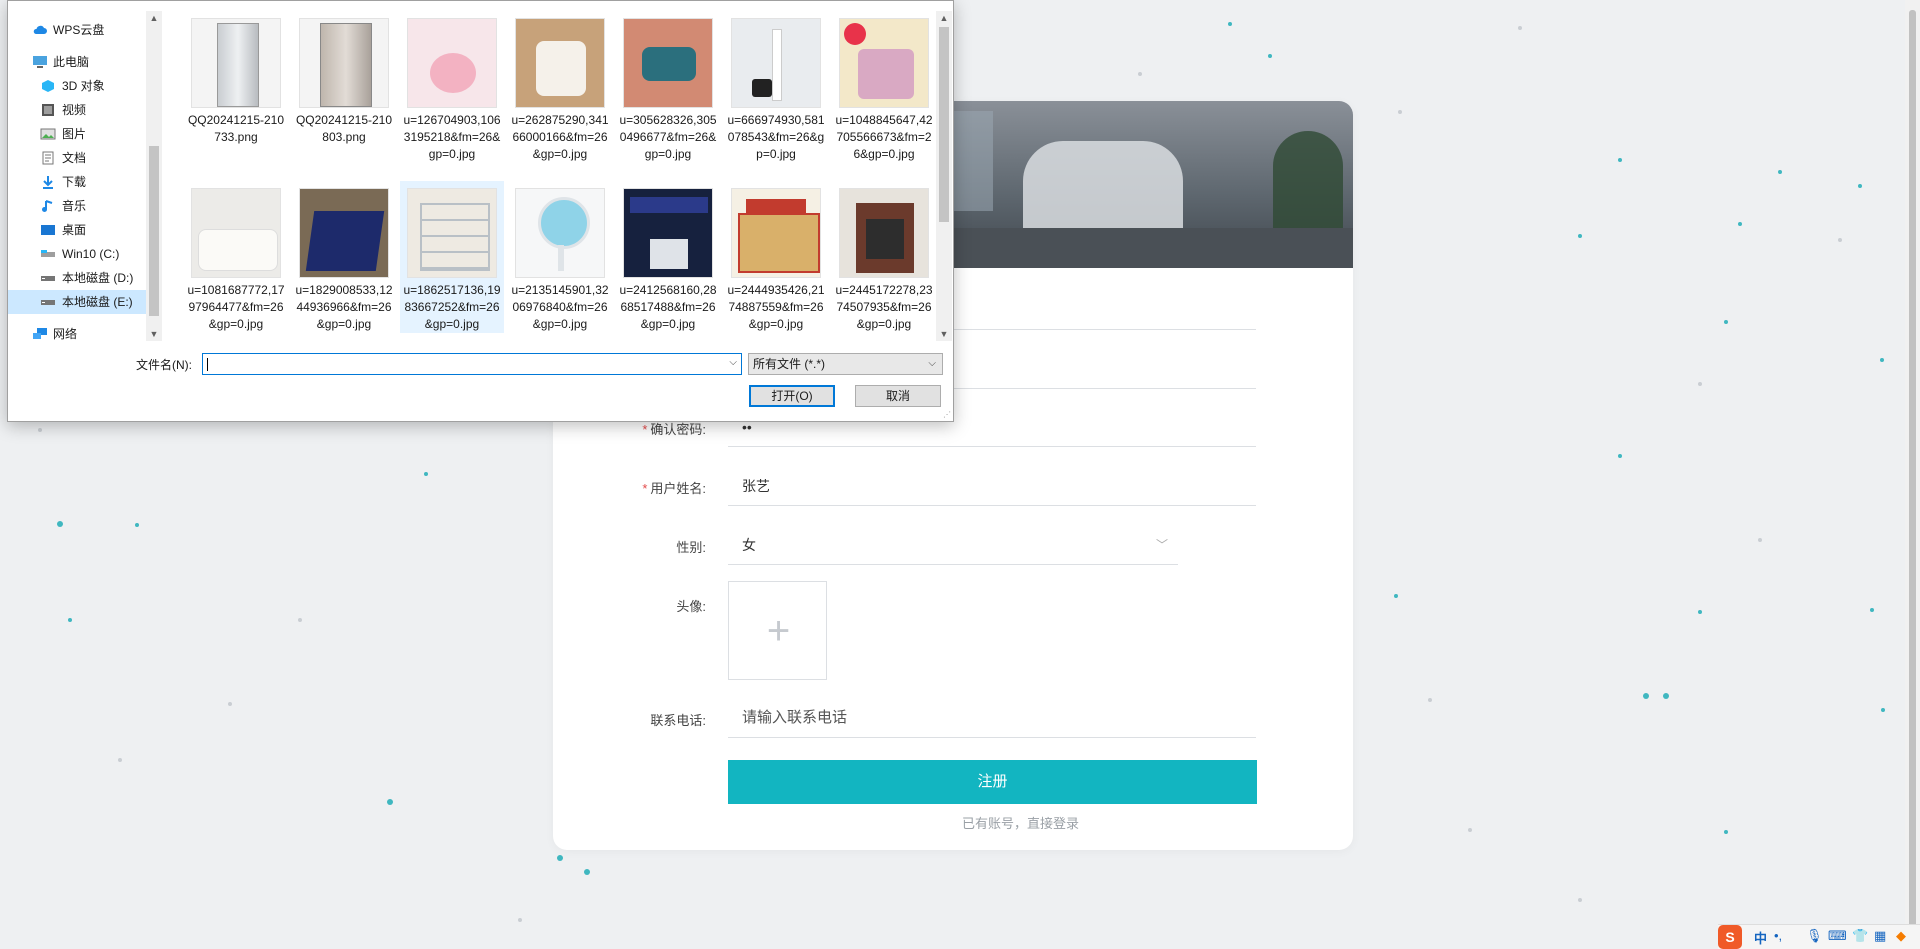  I want to click on avatar-upload: +, so click(777, 630).